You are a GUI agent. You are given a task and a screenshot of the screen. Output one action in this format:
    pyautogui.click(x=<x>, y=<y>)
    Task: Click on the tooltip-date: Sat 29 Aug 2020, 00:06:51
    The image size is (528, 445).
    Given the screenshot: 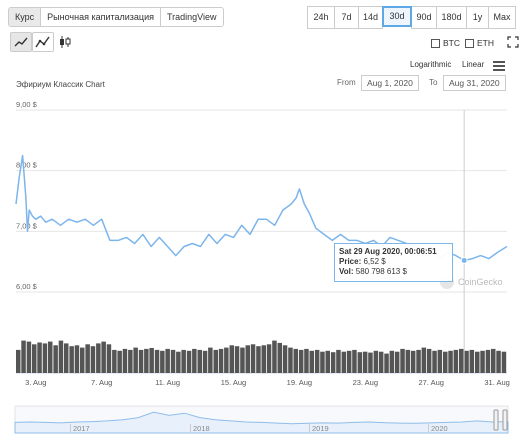 What is the action you would take?
    pyautogui.click(x=388, y=251)
    